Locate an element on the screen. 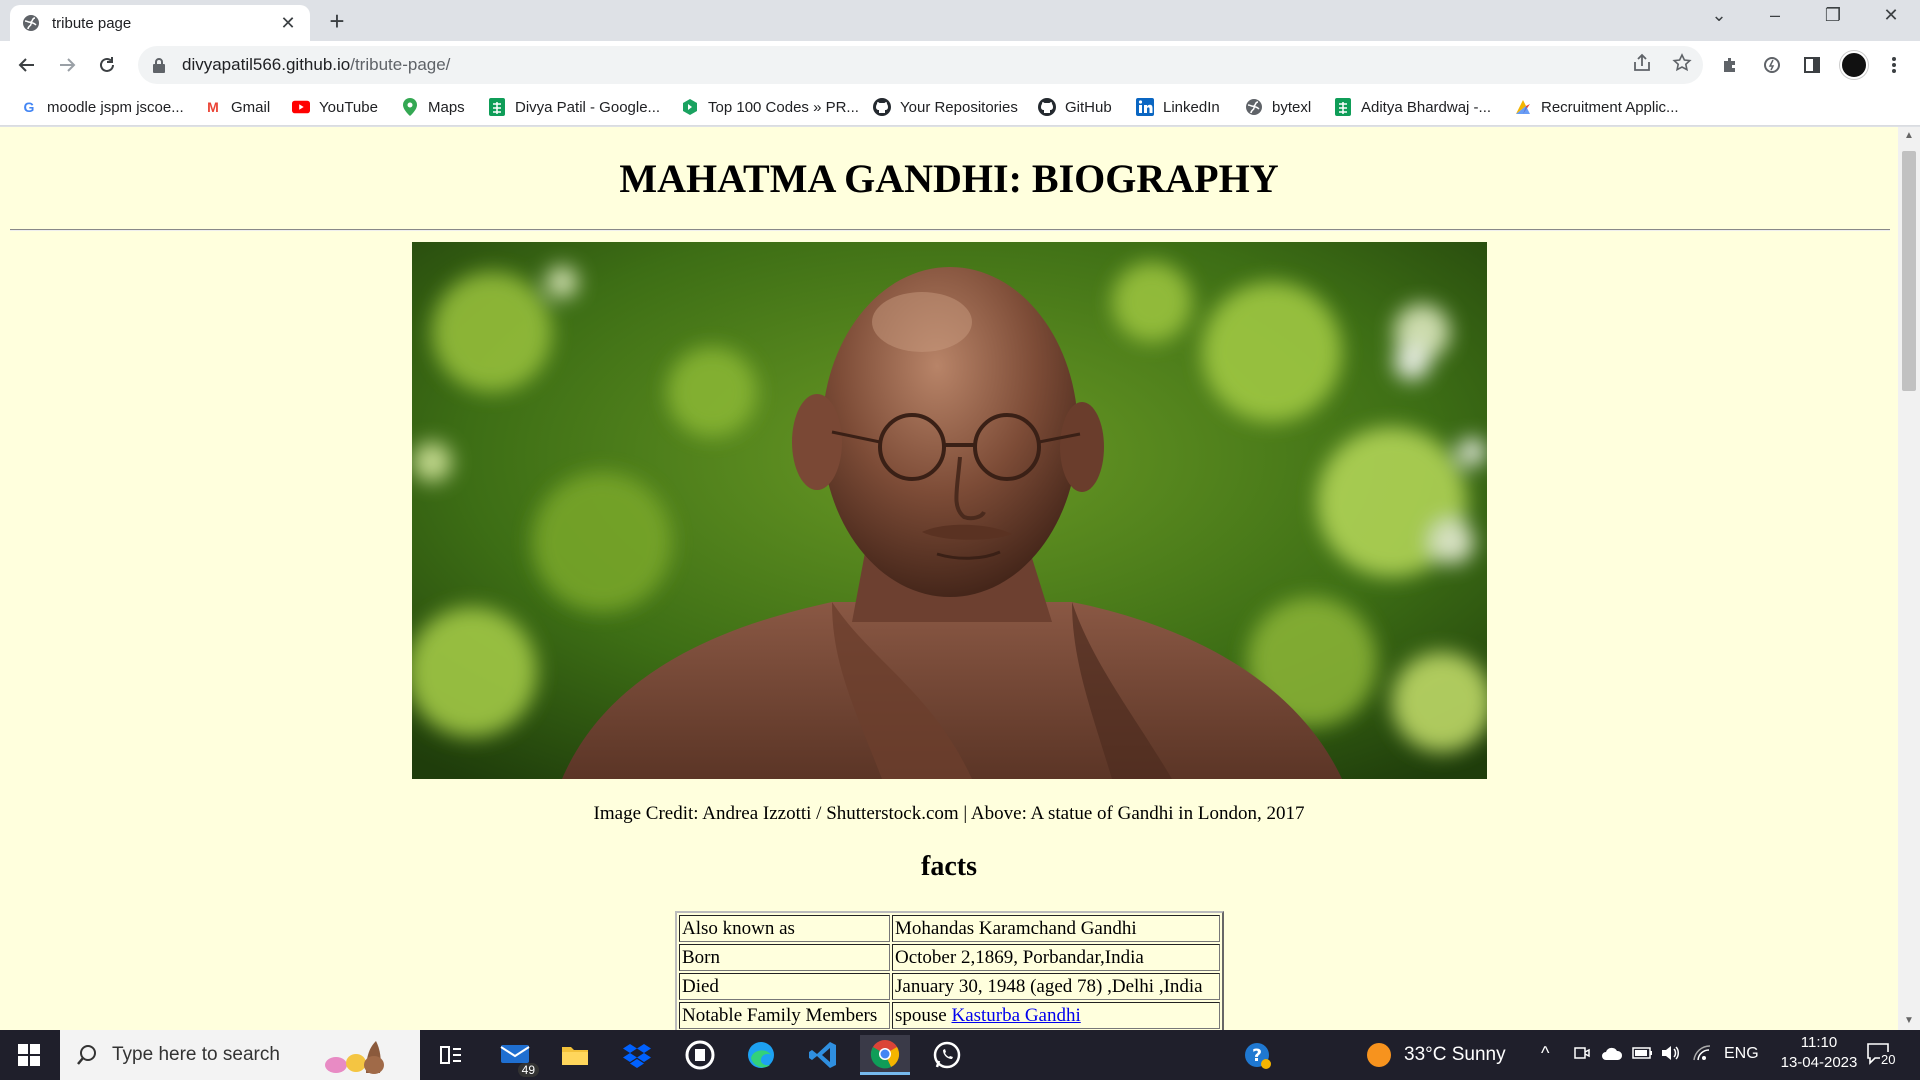  bookmark-label: Your Repositories is located at coordinates (959, 107).